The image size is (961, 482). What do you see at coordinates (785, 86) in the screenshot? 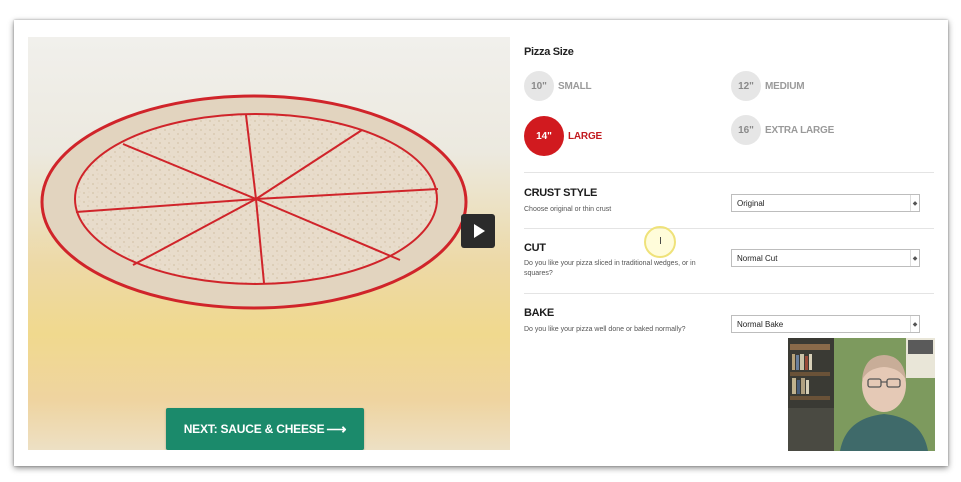
I see `size-label: MEDIUM` at bounding box center [785, 86].